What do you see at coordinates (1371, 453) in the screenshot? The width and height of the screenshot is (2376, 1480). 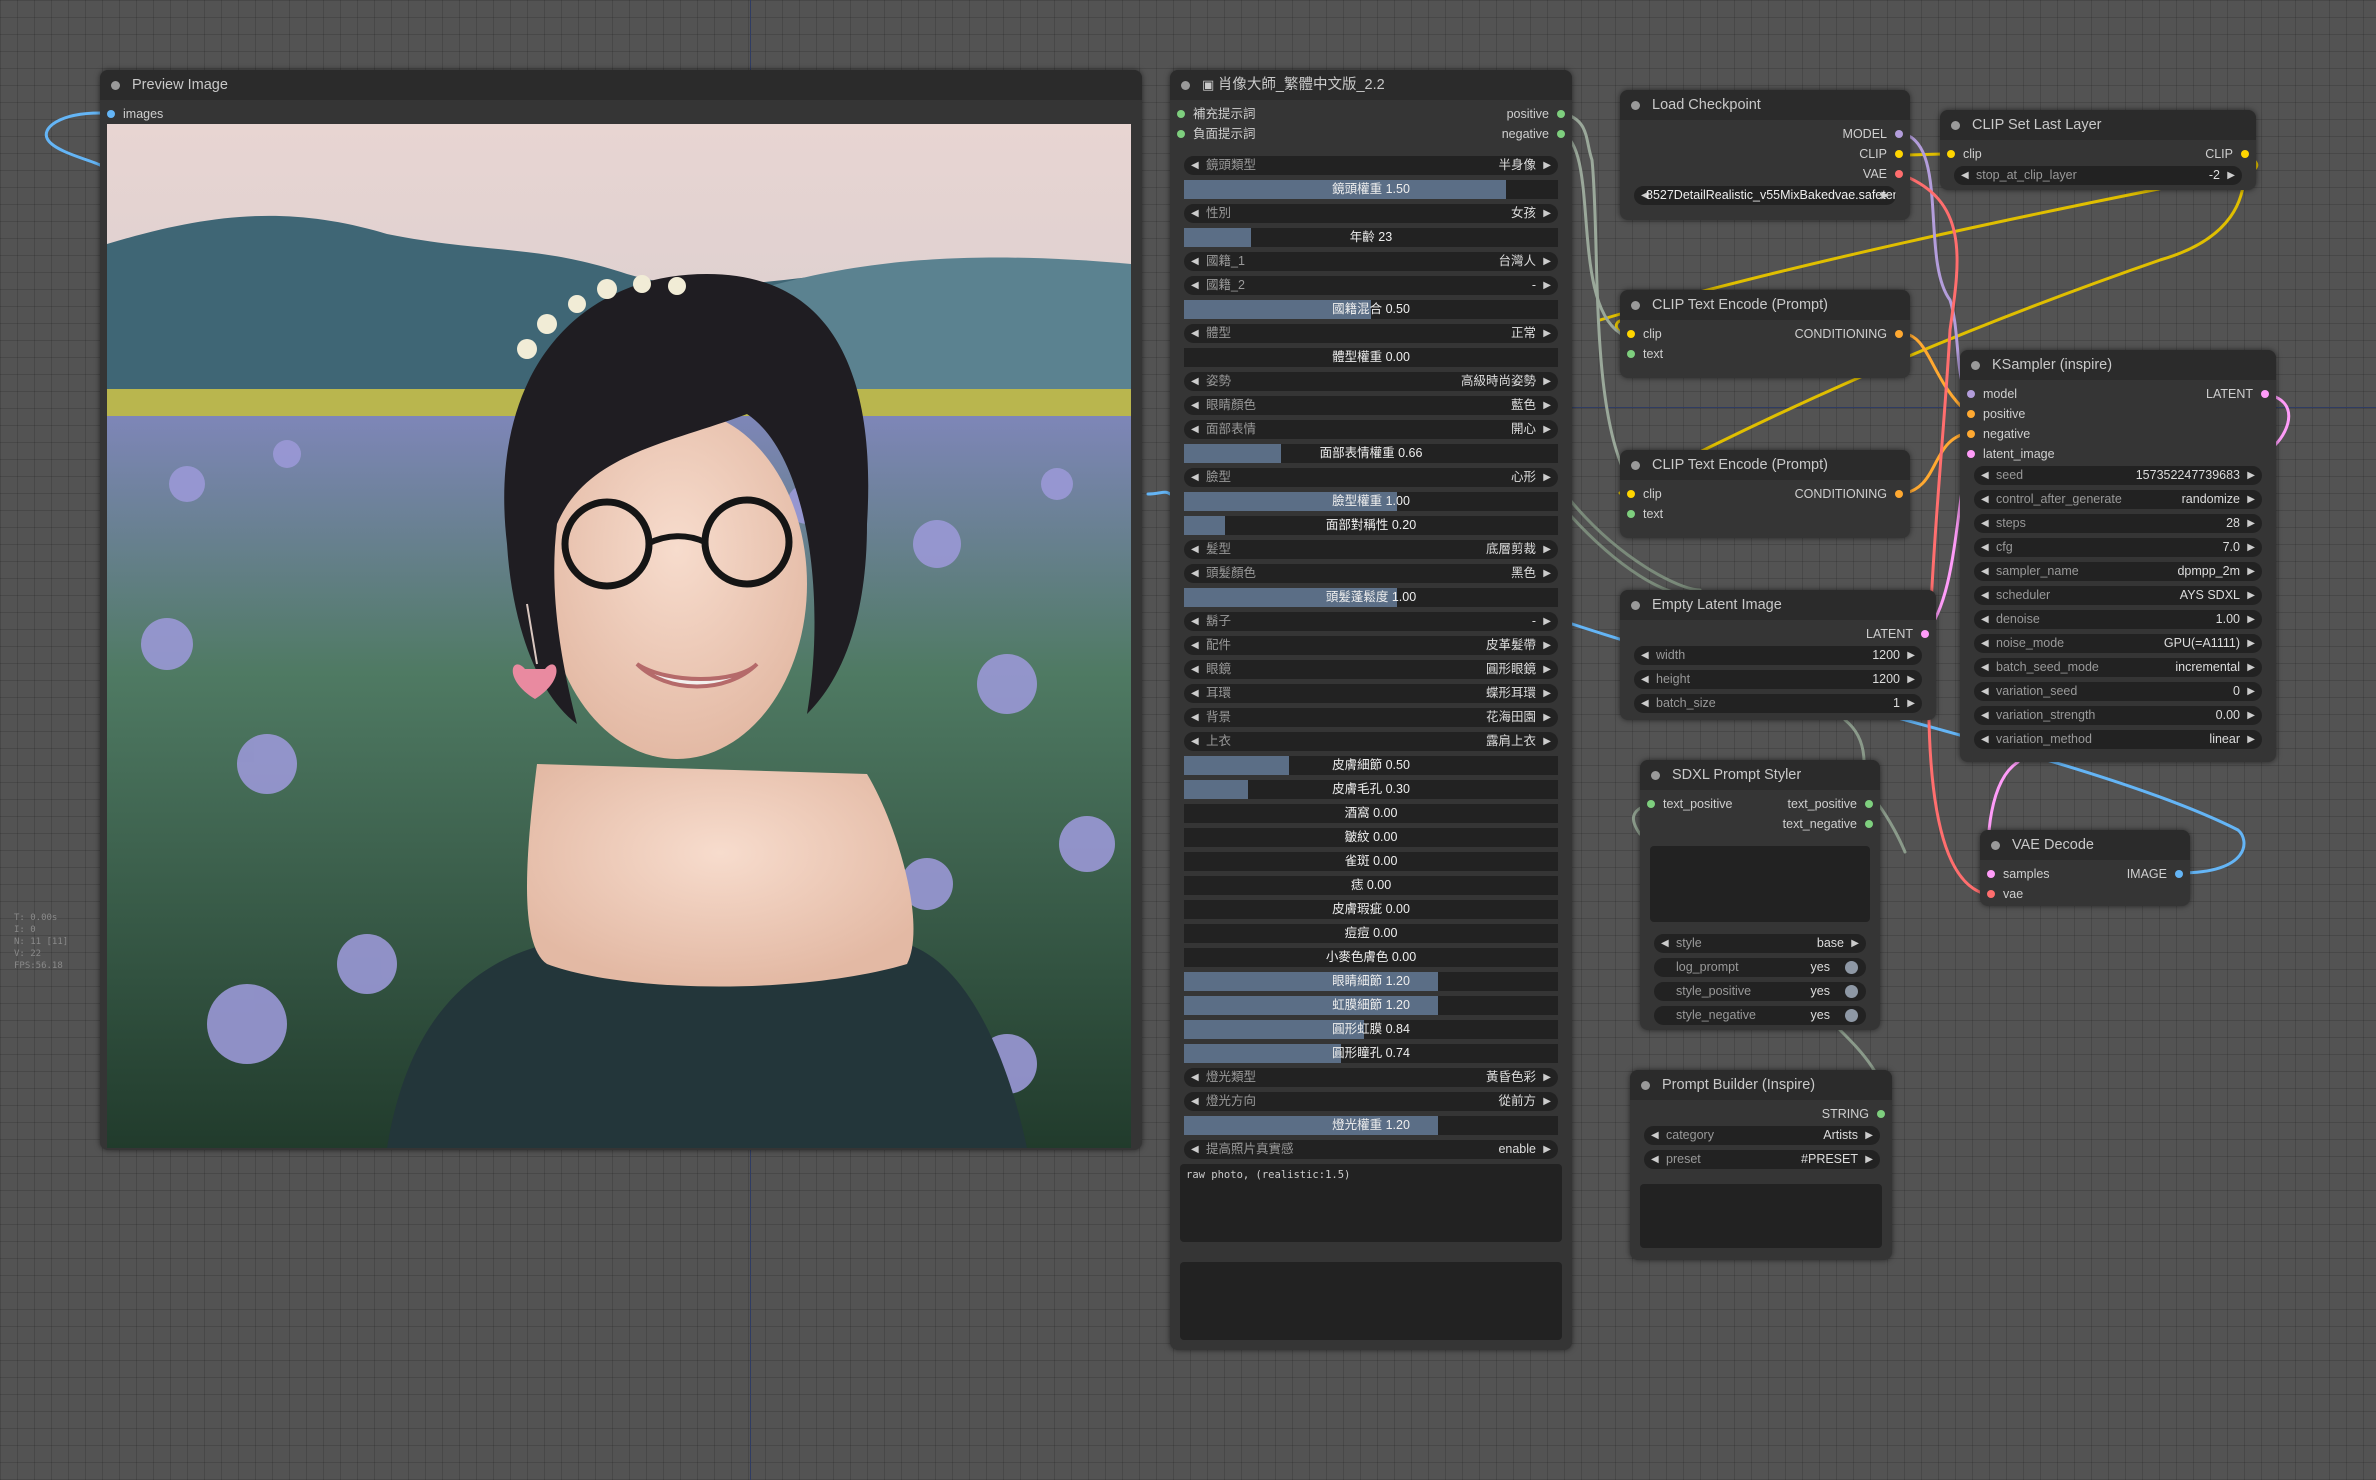 I see `slider-widget: 面部表情權重 0.66` at bounding box center [1371, 453].